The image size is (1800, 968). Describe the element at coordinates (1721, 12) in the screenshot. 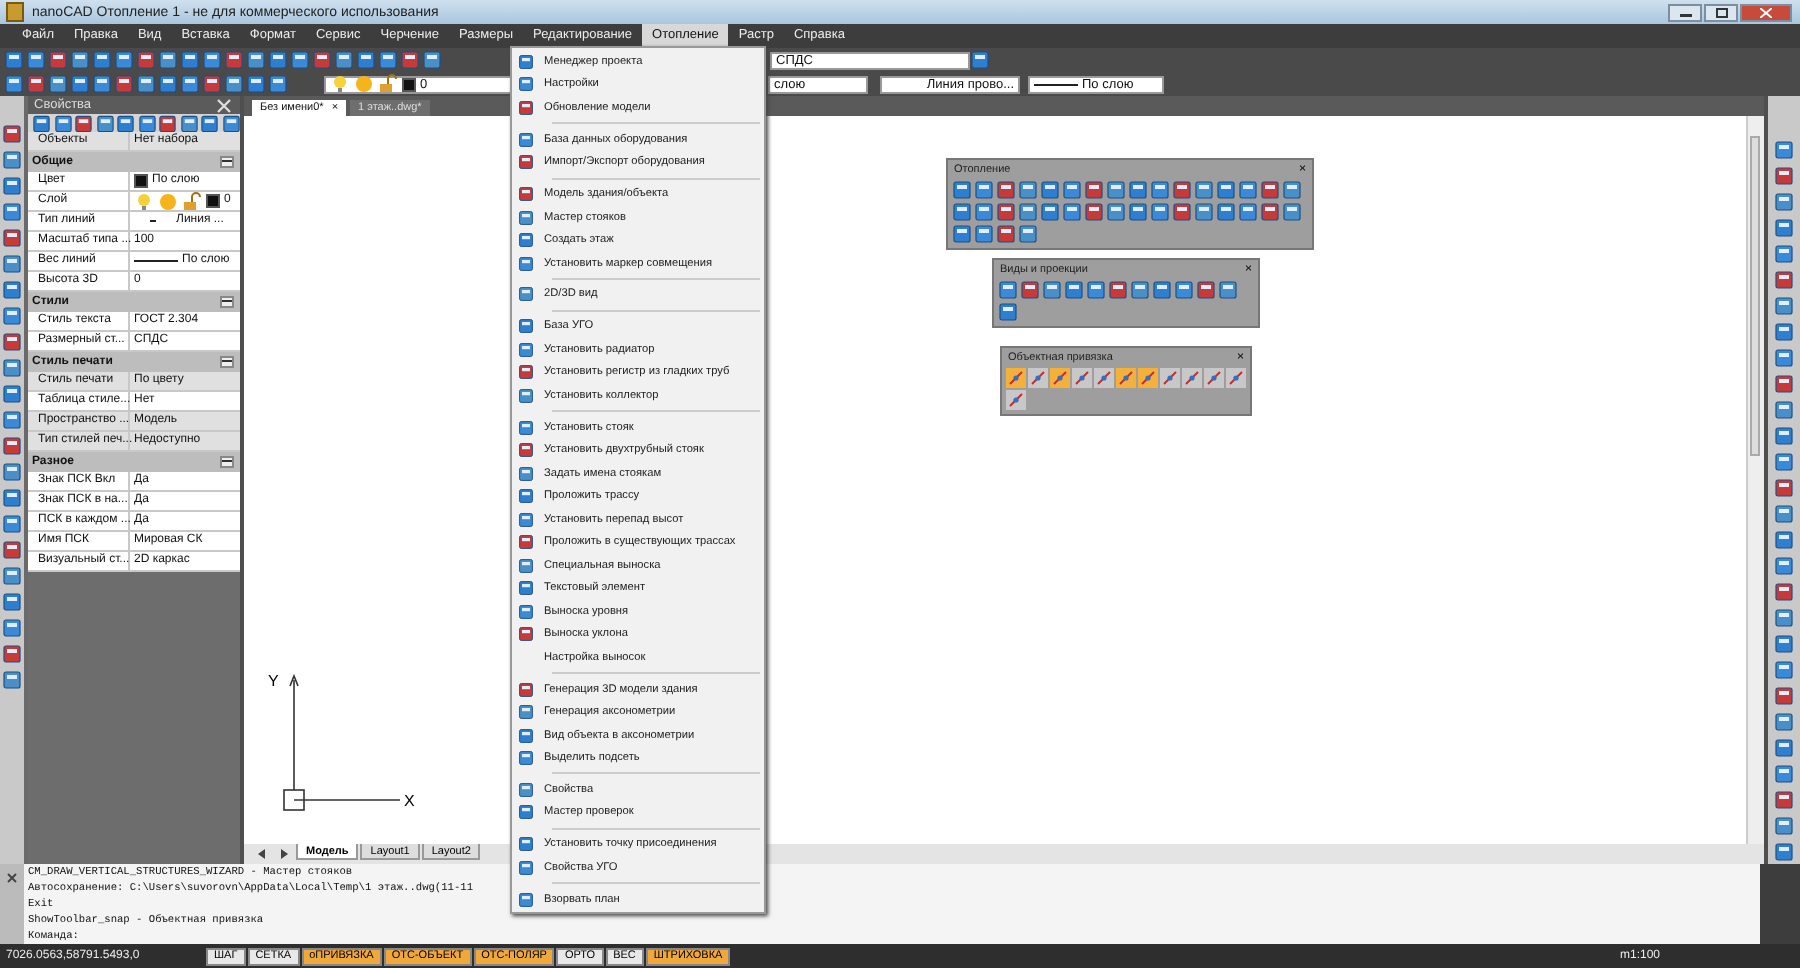

I see `maximize-button` at that location.